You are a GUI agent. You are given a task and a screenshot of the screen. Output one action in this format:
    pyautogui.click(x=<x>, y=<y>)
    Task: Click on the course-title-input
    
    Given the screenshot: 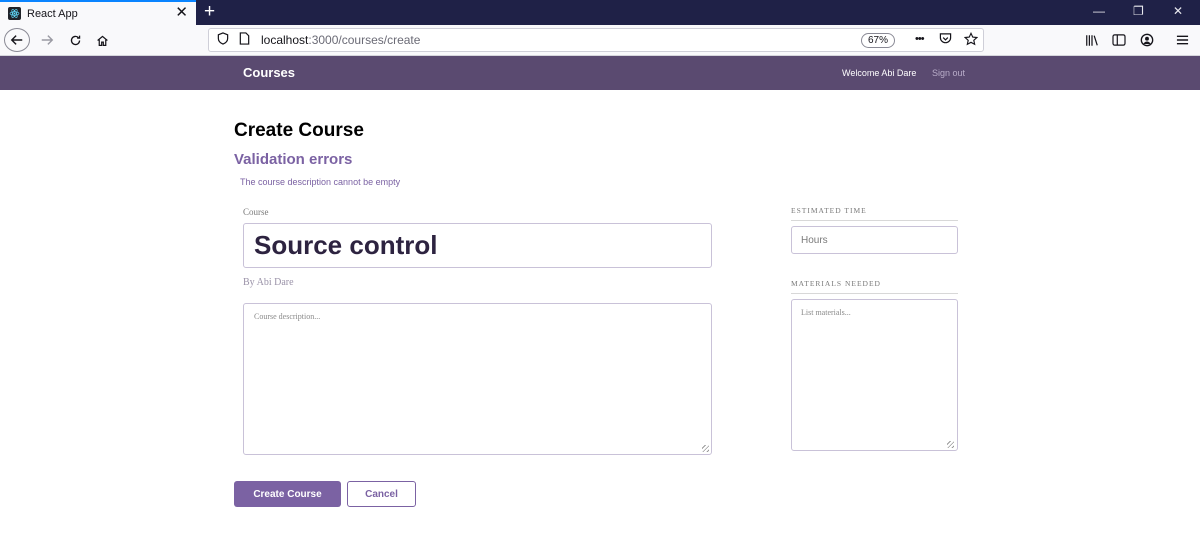 What is the action you would take?
    pyautogui.click(x=477, y=245)
    